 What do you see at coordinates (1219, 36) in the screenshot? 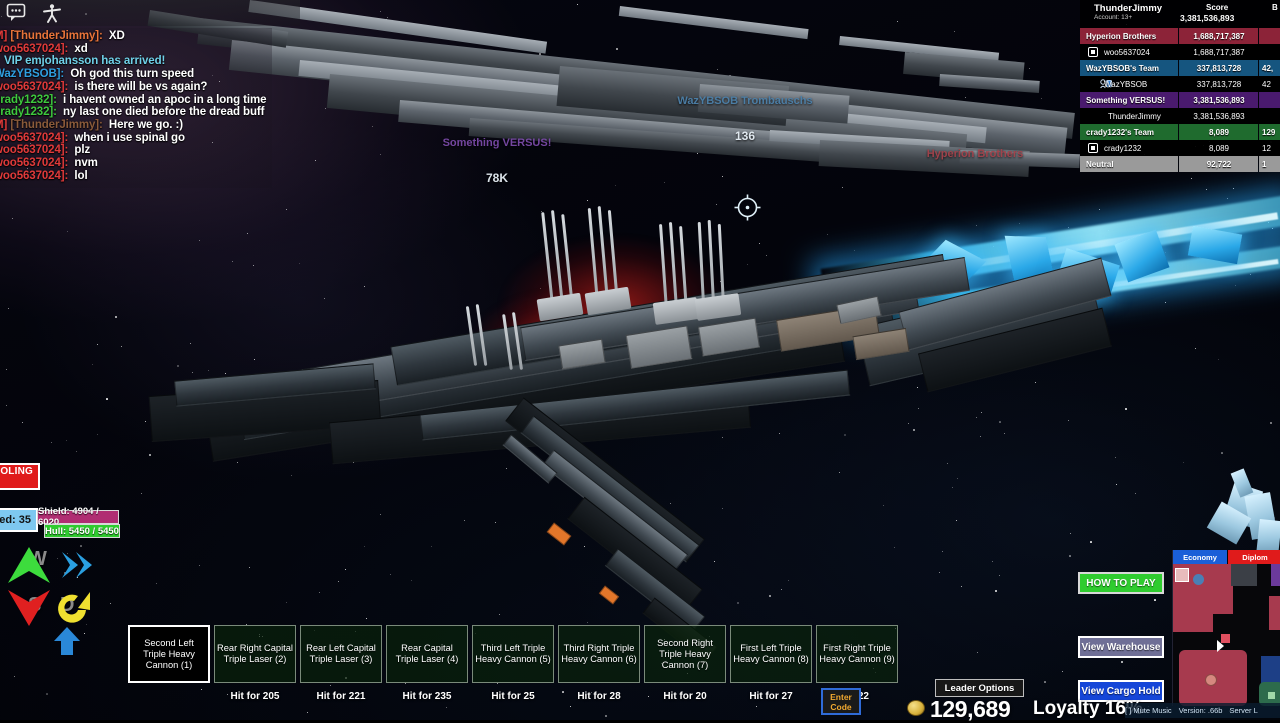
I see `scoreboard-row-score: 1,688,717,387` at bounding box center [1219, 36].